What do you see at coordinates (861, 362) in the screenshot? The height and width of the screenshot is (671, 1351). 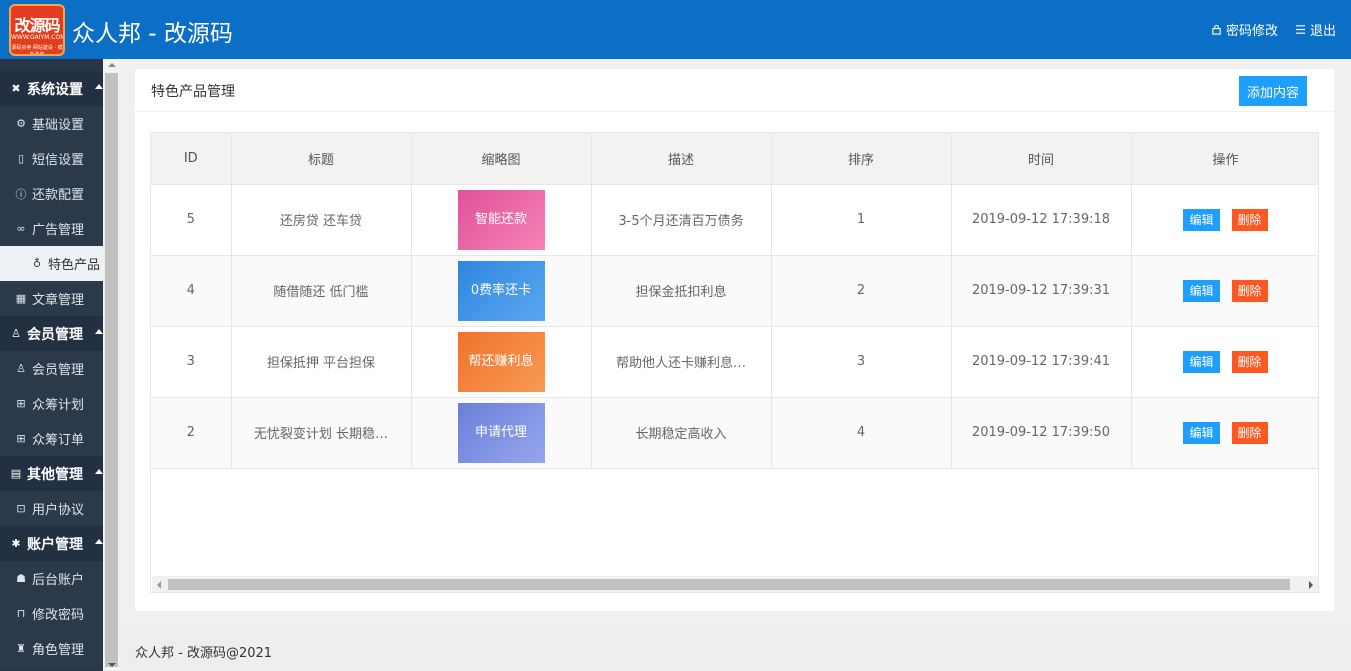 I see `cell-sort: 3` at bounding box center [861, 362].